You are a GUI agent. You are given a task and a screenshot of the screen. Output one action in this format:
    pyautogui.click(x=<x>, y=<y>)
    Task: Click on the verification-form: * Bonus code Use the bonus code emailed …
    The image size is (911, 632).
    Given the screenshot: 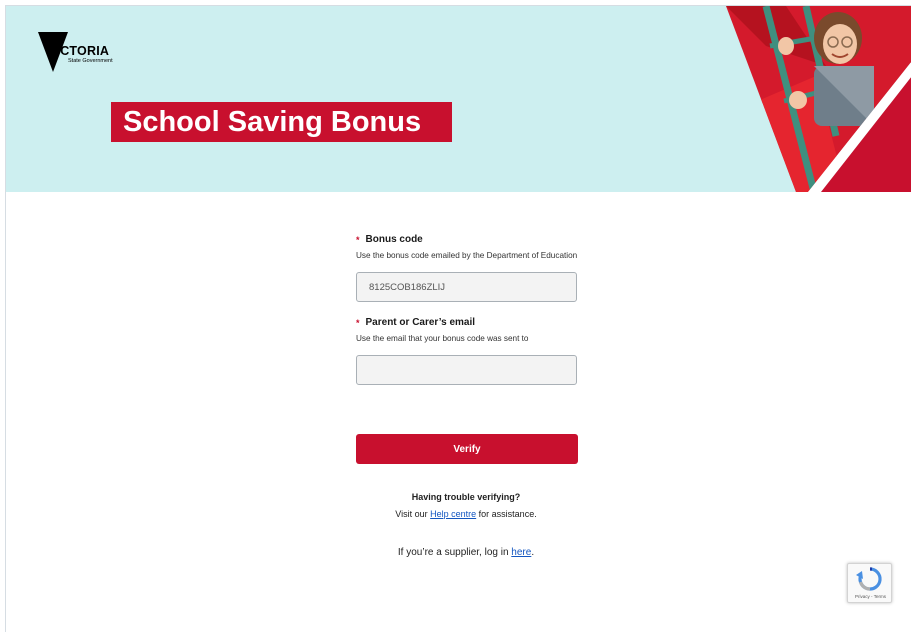 What is the action you would take?
    pyautogui.click(x=467, y=309)
    